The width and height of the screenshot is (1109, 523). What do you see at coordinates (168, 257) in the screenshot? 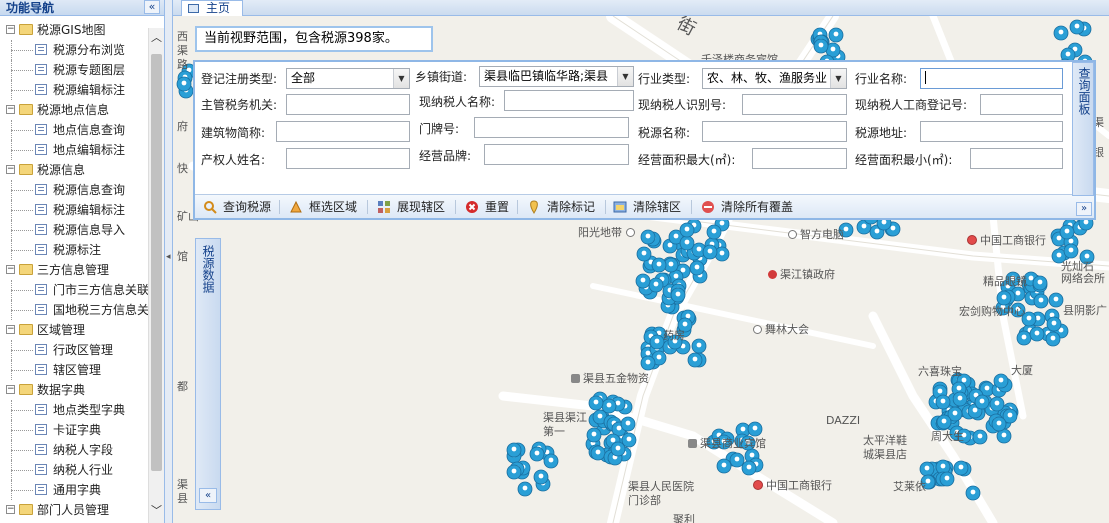
I see `splitter-arrow-icon: ◂` at bounding box center [168, 257].